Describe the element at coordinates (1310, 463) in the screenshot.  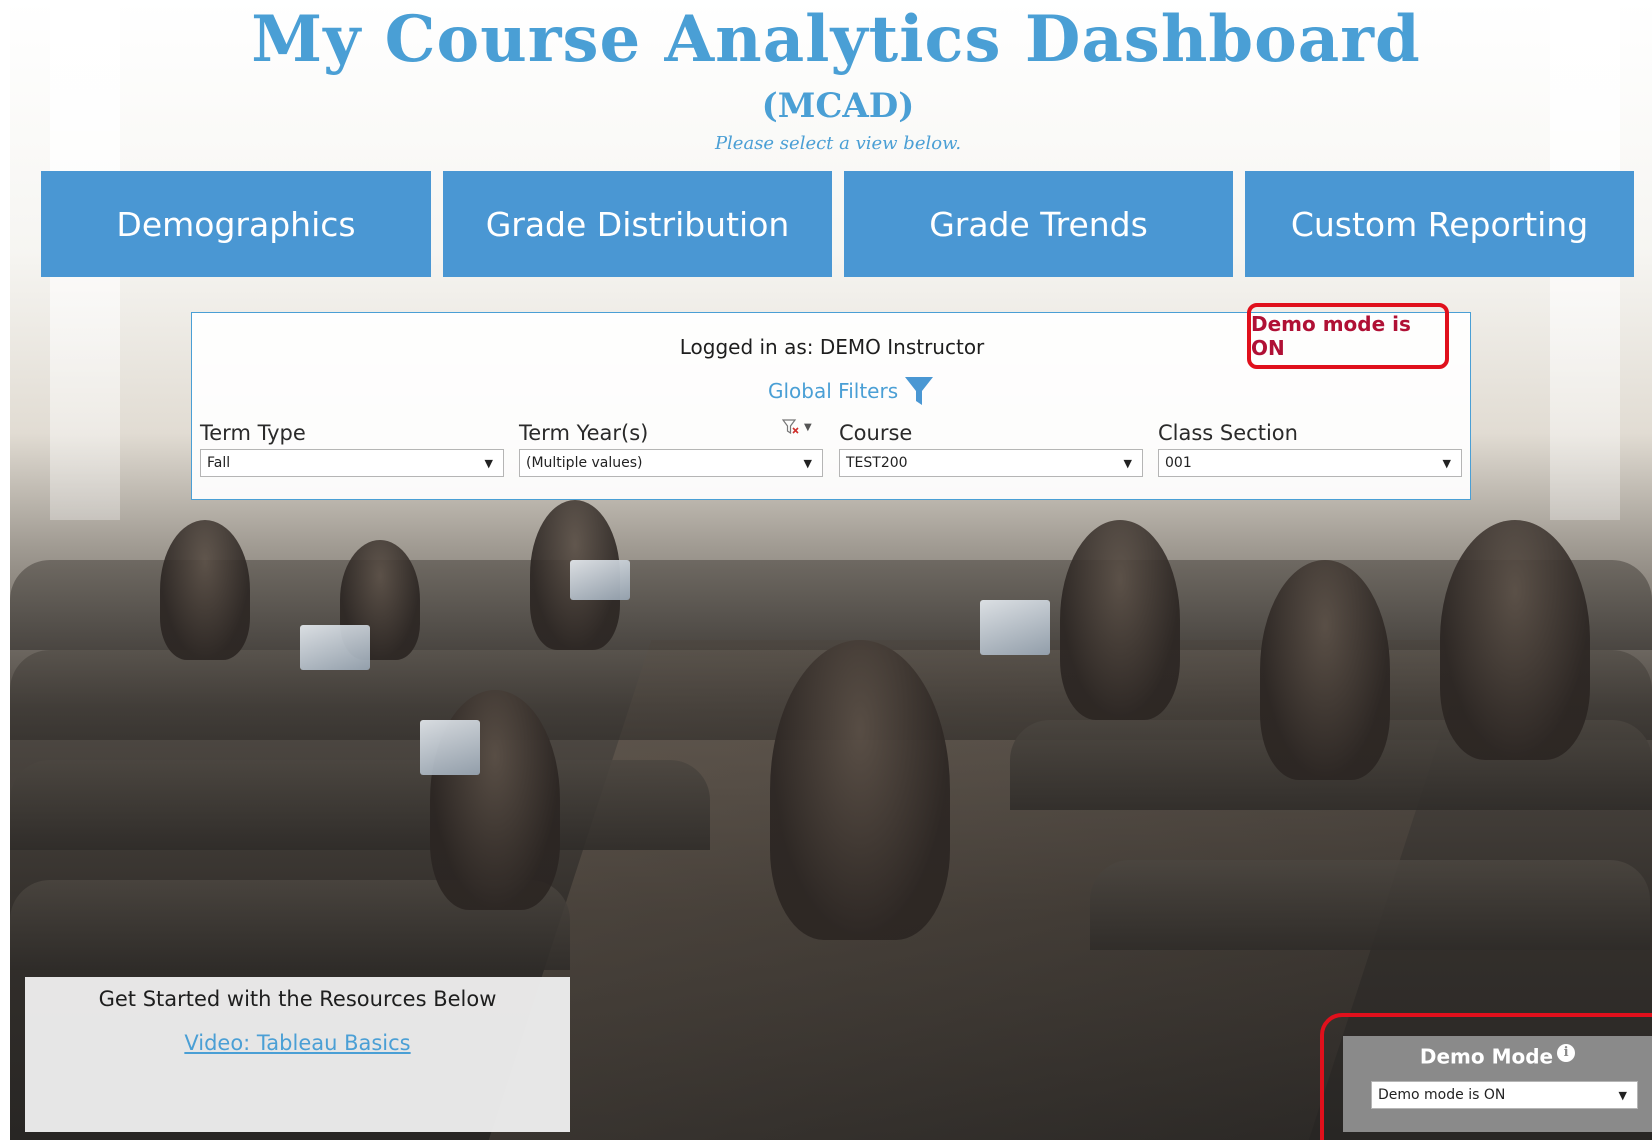
I see `class-section-dropdown: 001 ▼` at that location.